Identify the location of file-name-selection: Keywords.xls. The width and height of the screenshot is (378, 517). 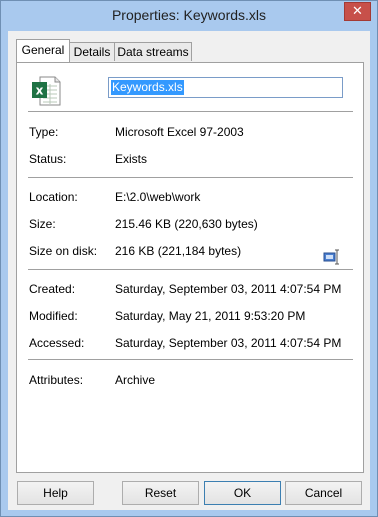
(147, 87).